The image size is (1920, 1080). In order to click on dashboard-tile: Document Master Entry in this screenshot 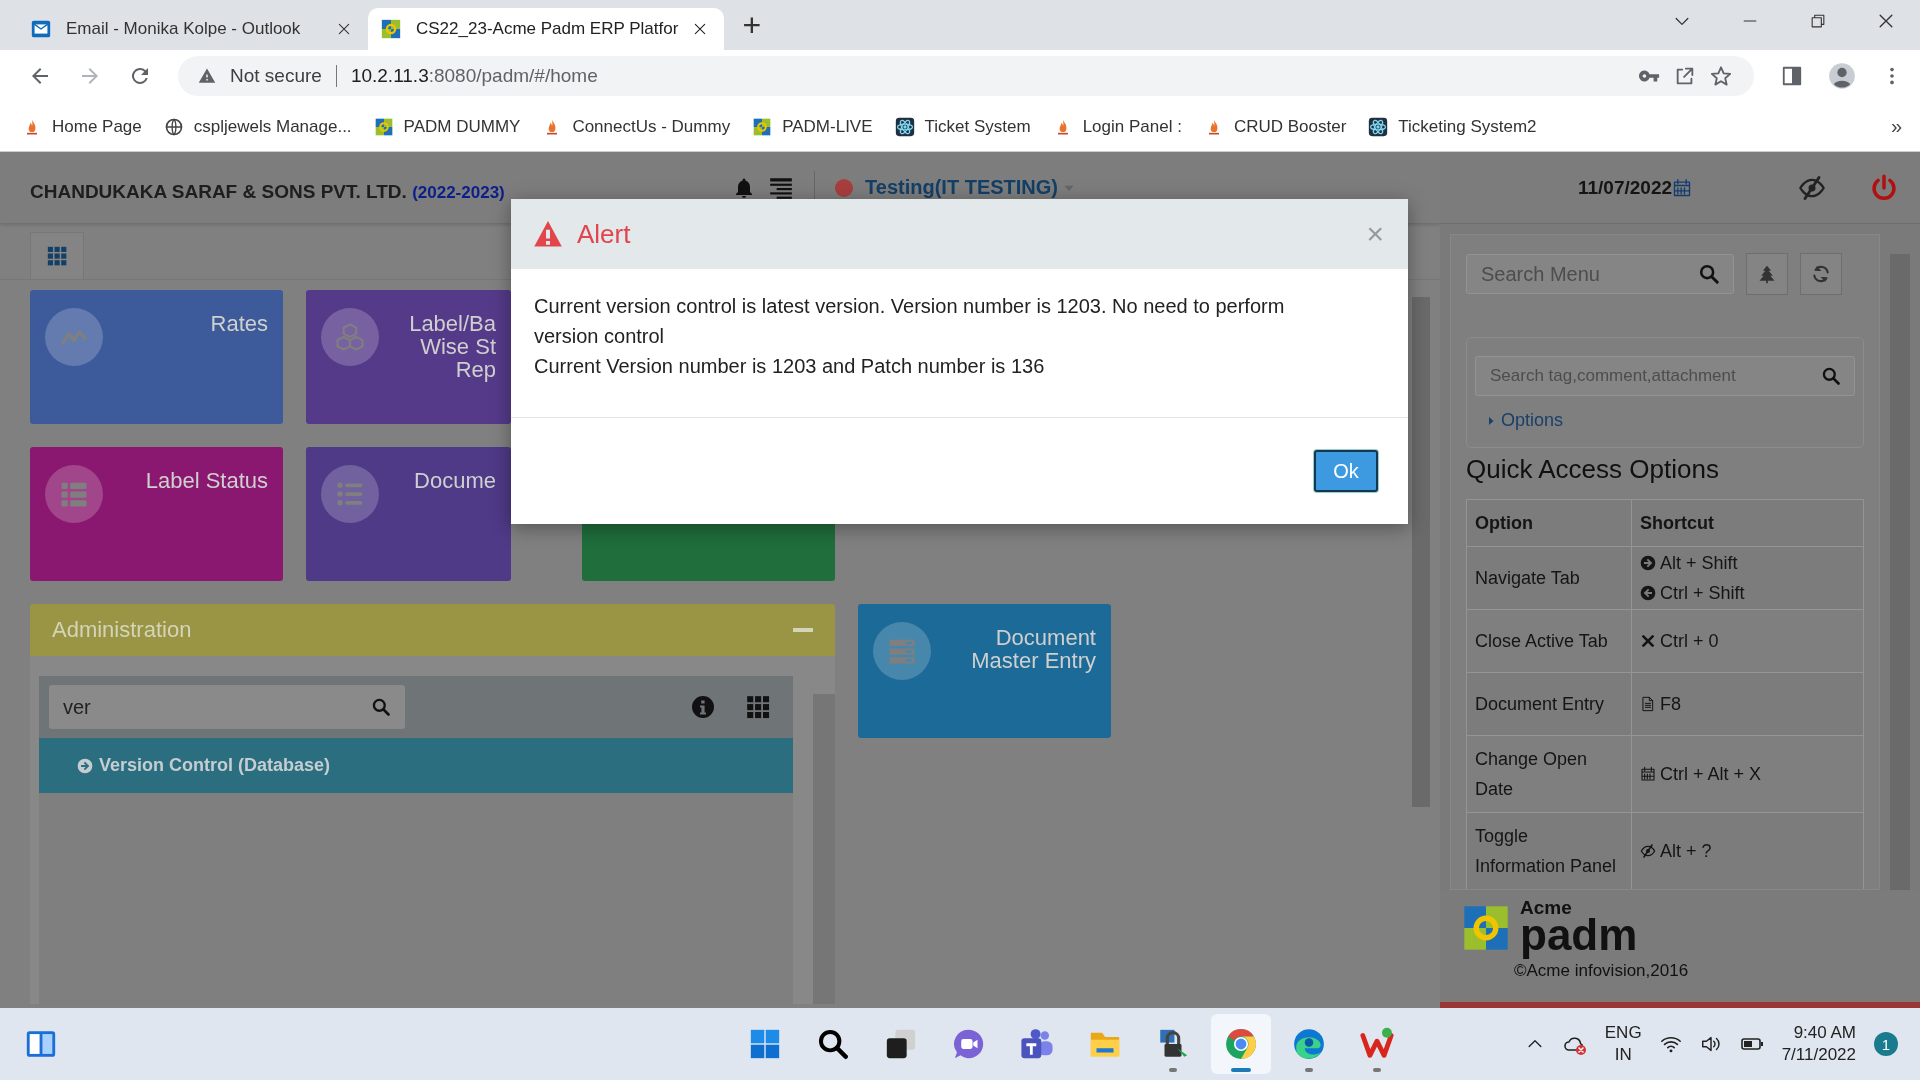, I will do `click(984, 671)`.